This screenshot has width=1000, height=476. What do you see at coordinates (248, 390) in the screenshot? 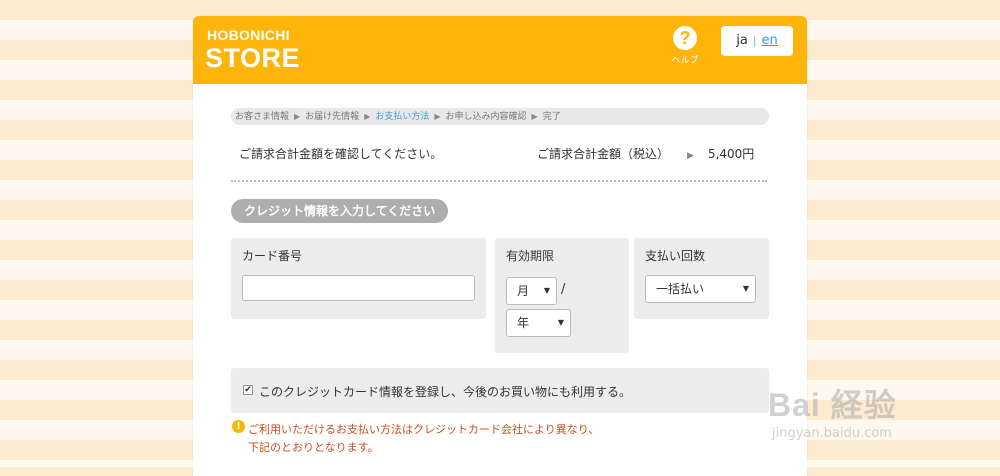
I see `register-card-checkbox: ✔` at bounding box center [248, 390].